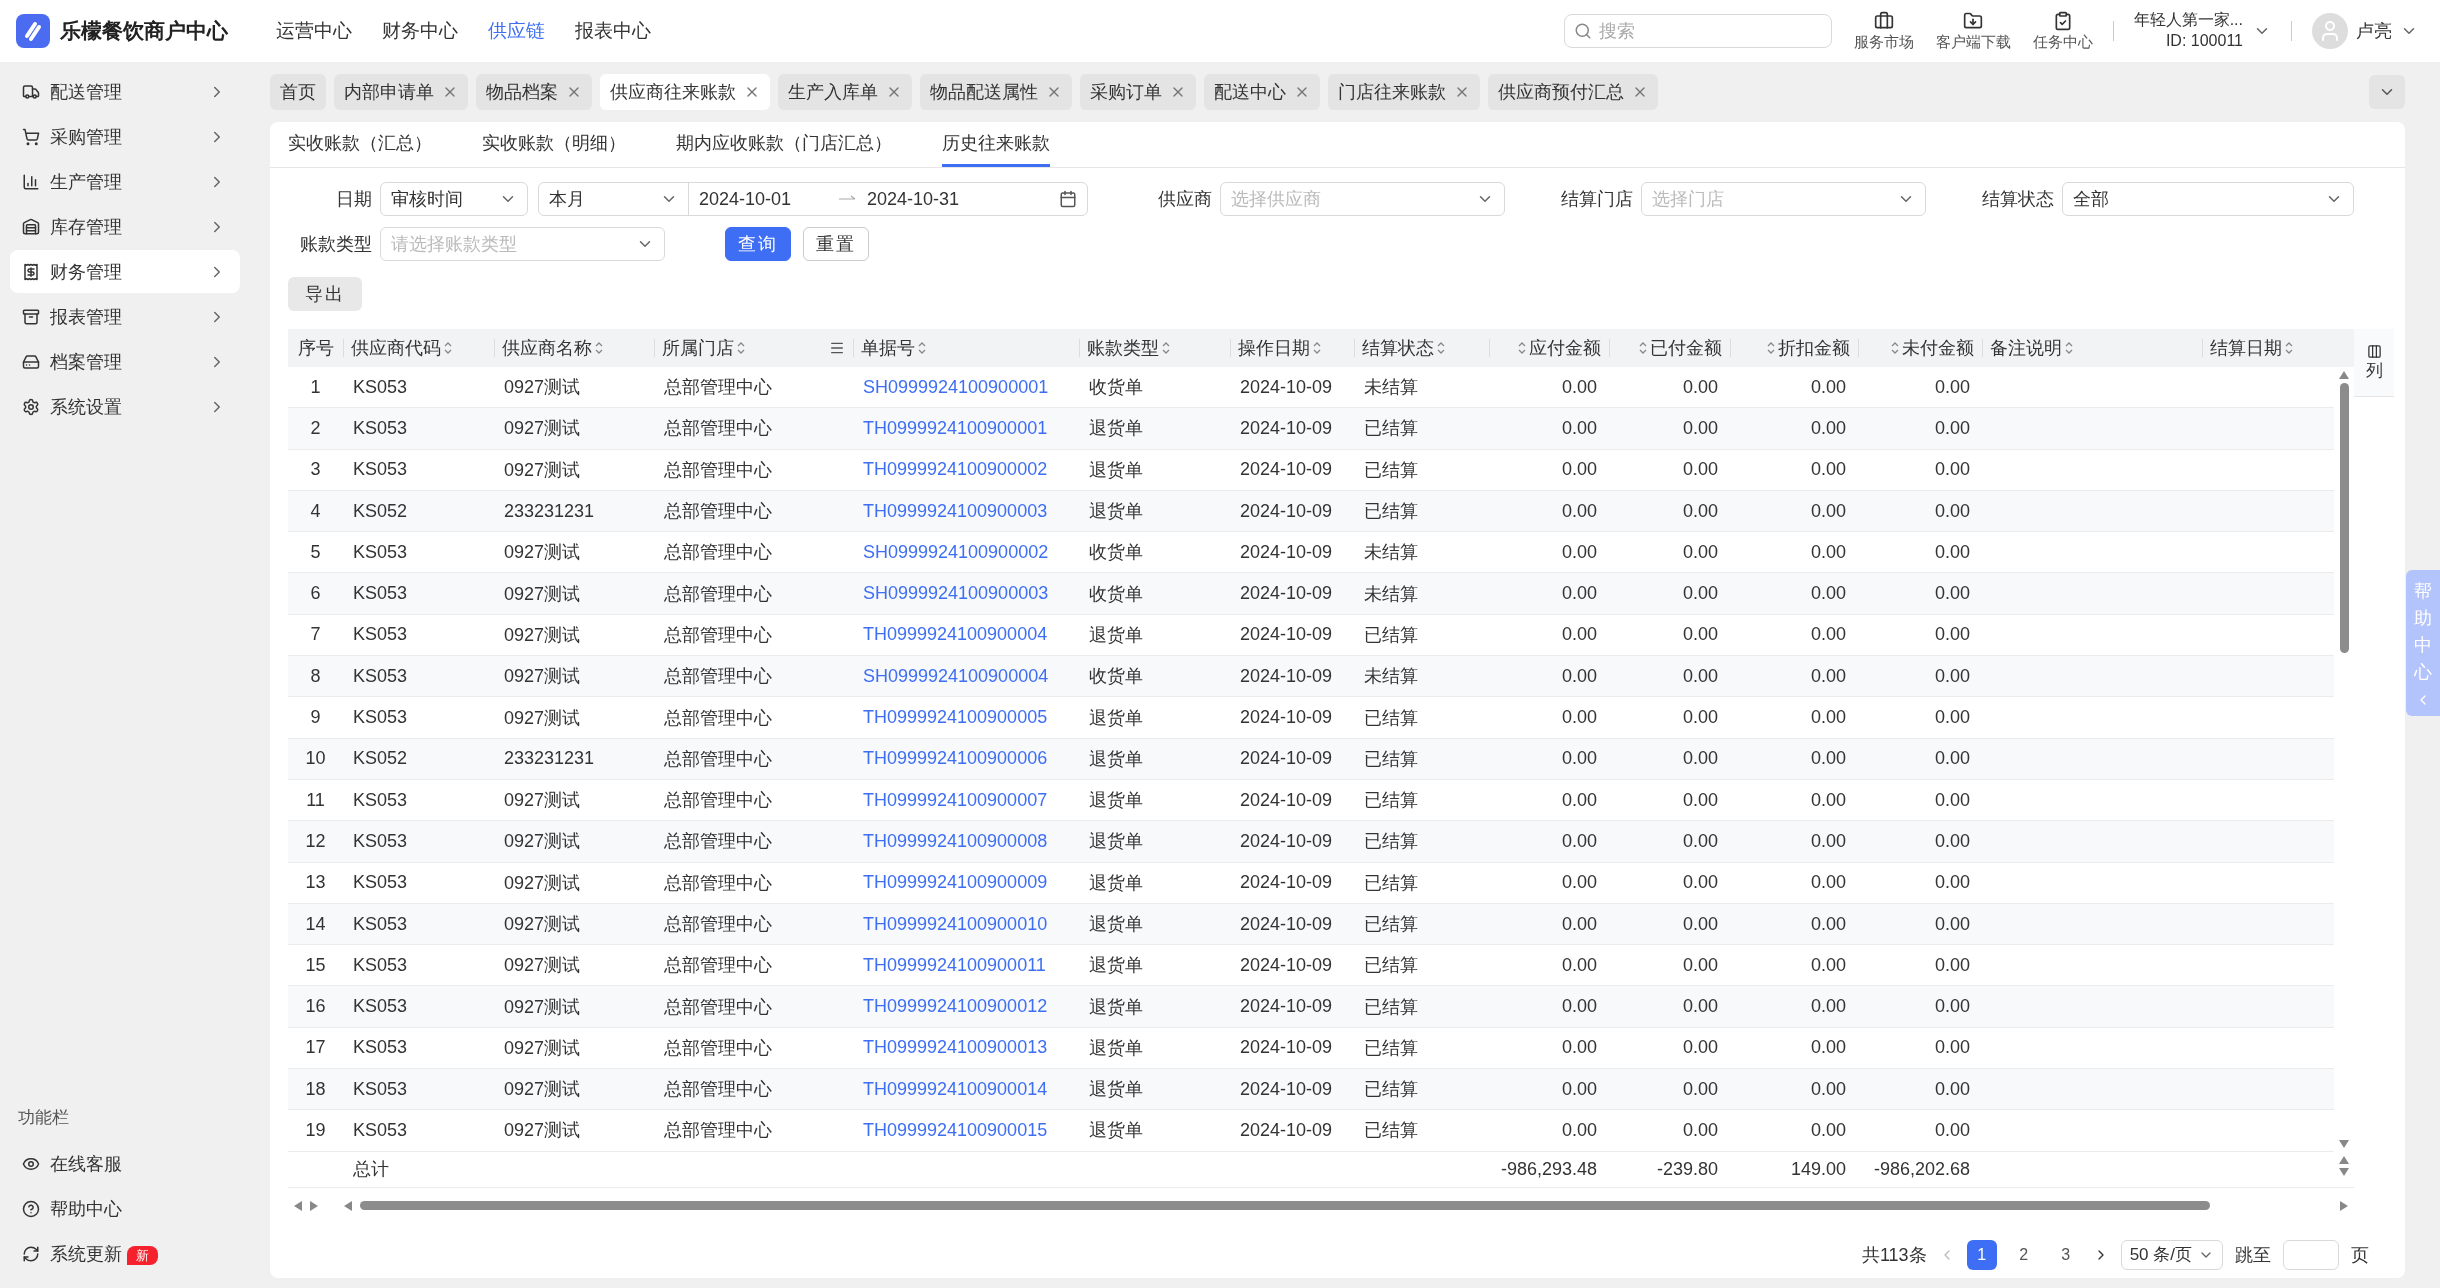  Describe the element at coordinates (125, 271) in the screenshot. I see `sidebar-item: 财务管理` at that location.